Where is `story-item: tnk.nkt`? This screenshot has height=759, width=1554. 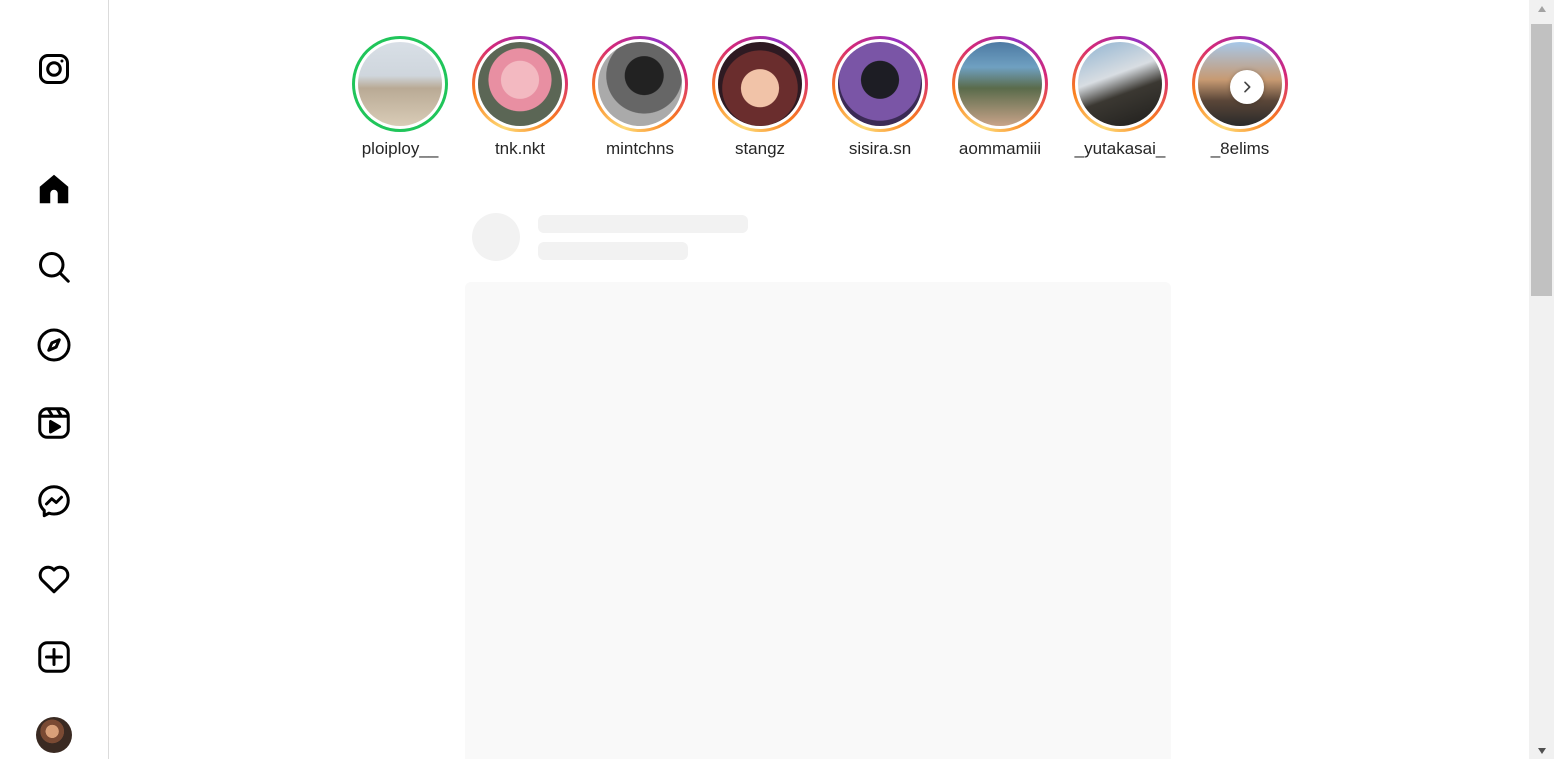 story-item: tnk.nkt is located at coordinates (520, 97).